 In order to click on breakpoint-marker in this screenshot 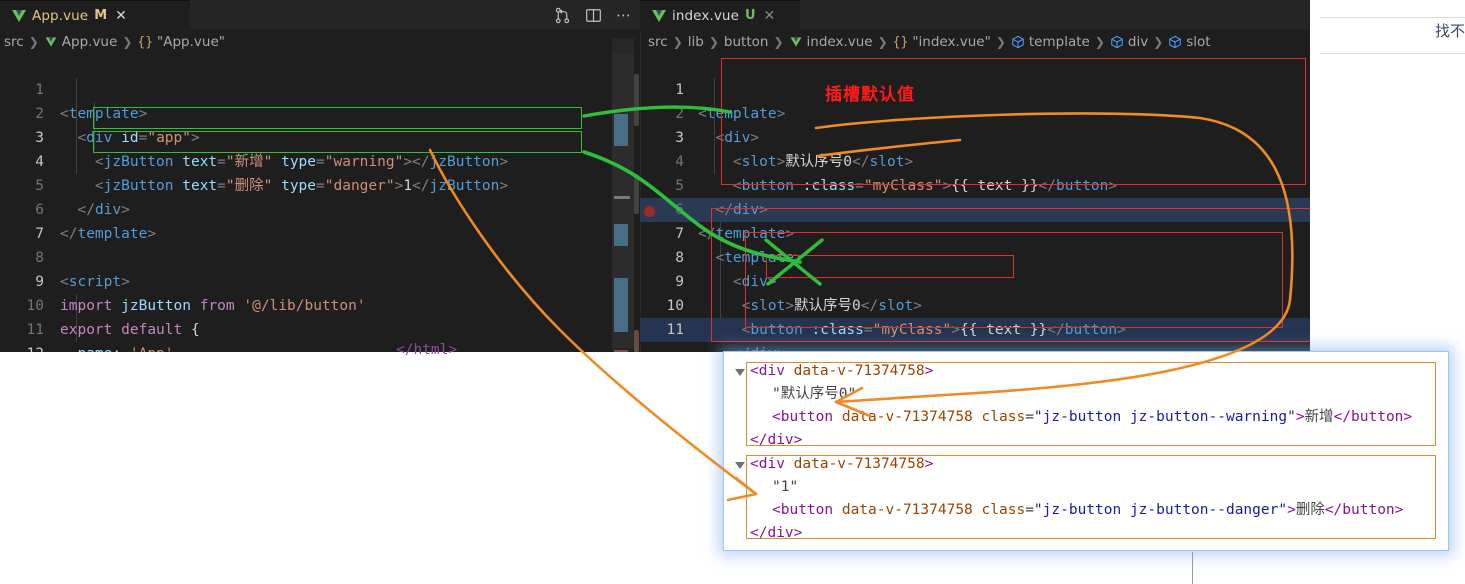, I will do `click(649, 211)`.